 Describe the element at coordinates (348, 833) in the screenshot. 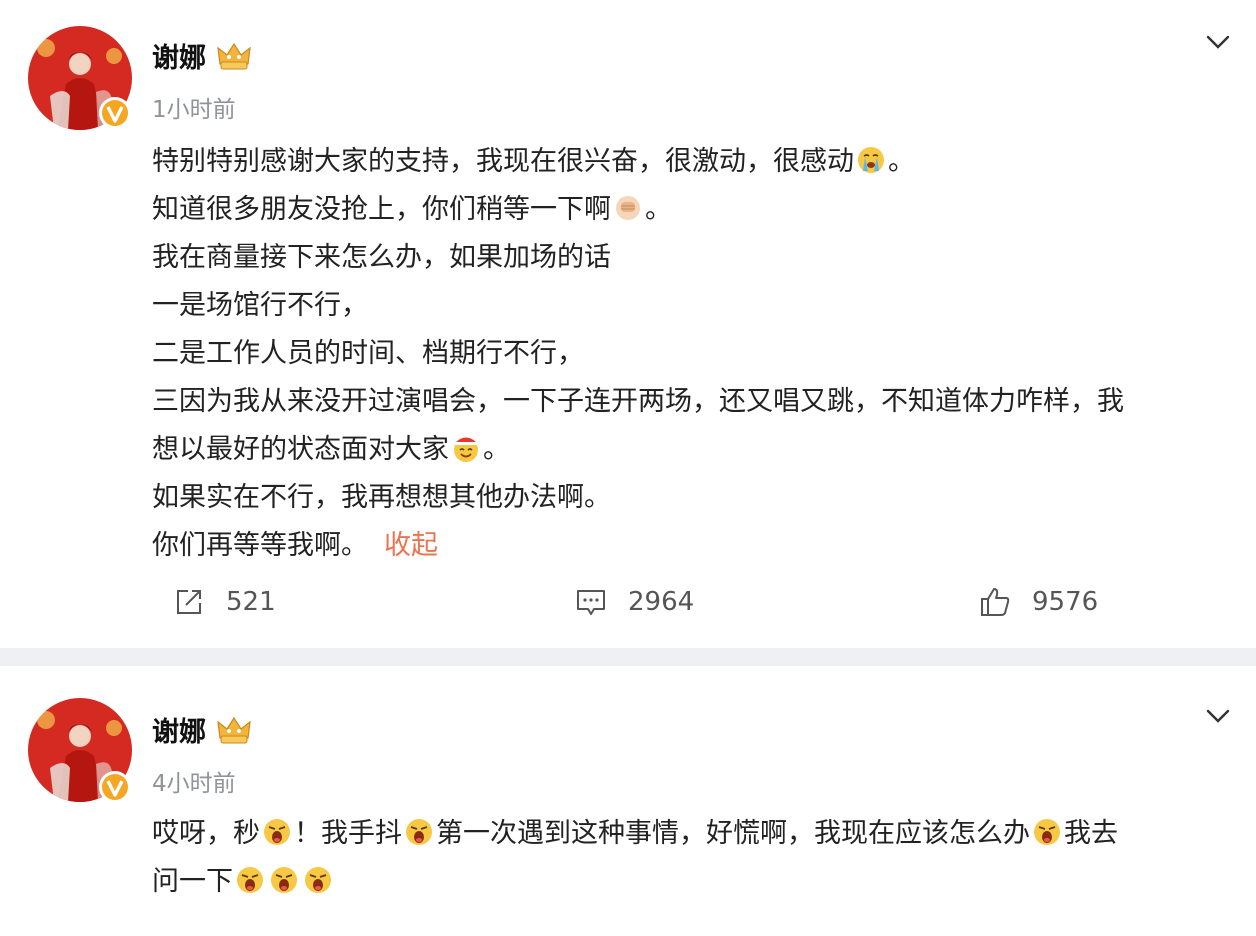

I see `content-text: ！我手抖` at that location.